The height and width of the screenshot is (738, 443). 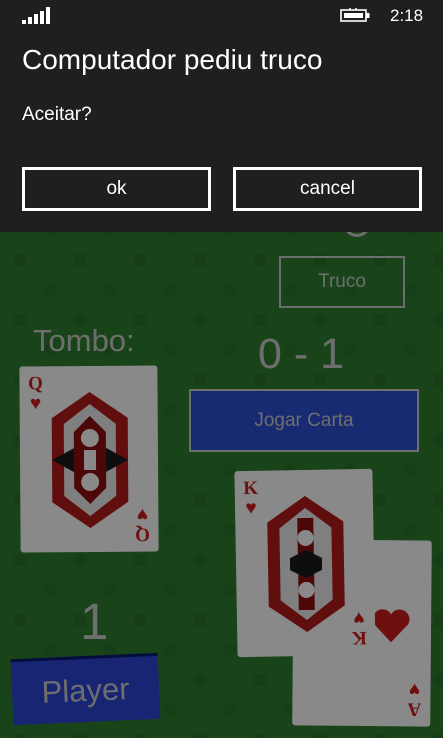 I want to click on battery-charging-icon, so click(x=355, y=15).